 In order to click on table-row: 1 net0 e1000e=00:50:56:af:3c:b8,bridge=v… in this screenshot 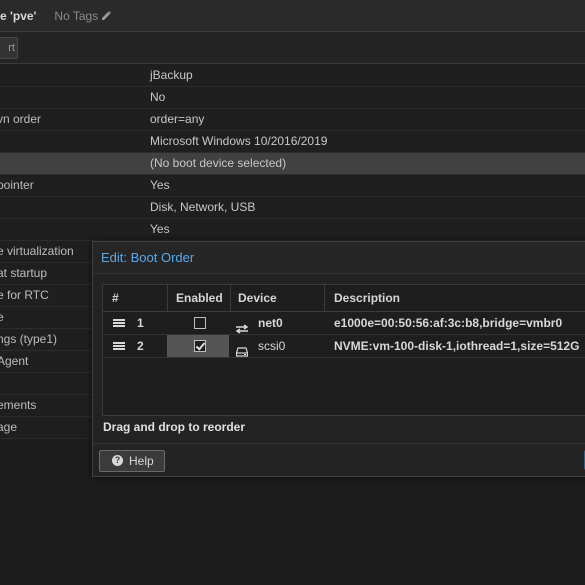, I will do `click(344, 323)`.